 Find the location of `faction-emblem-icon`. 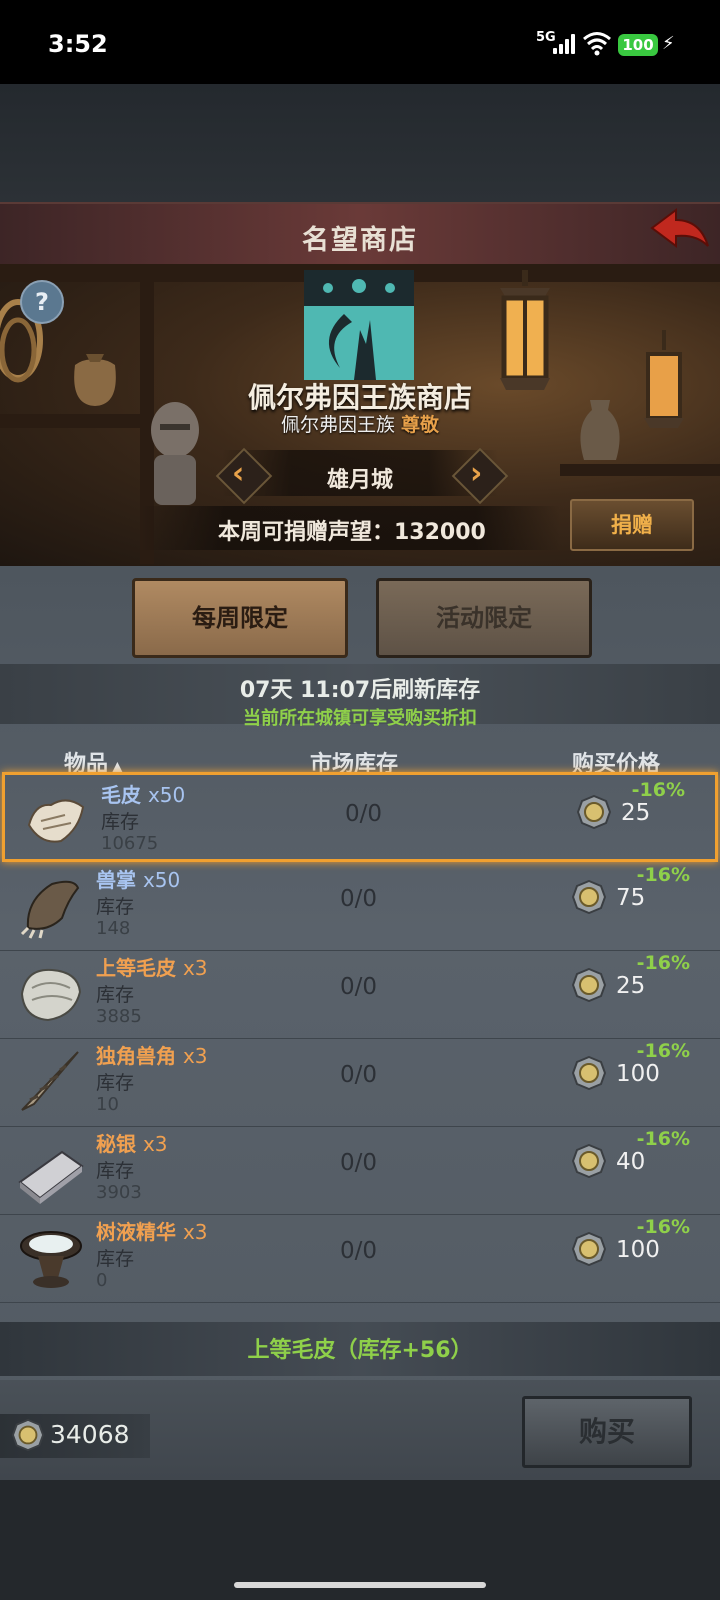

faction-emblem-icon is located at coordinates (359, 325).